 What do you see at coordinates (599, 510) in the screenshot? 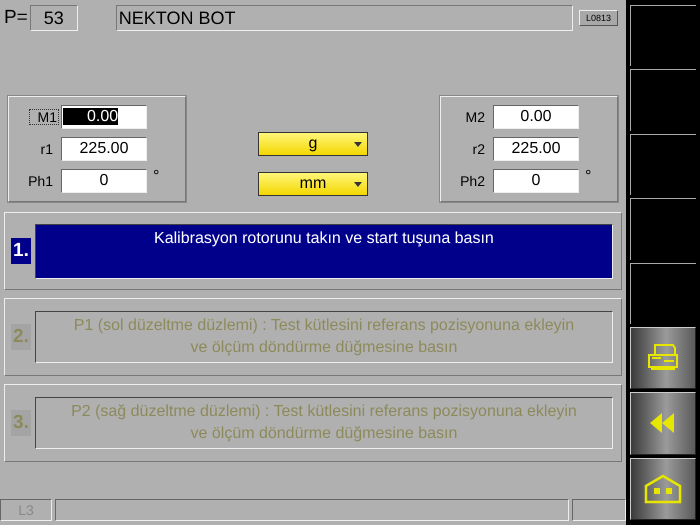
I see `status-panel` at bounding box center [599, 510].